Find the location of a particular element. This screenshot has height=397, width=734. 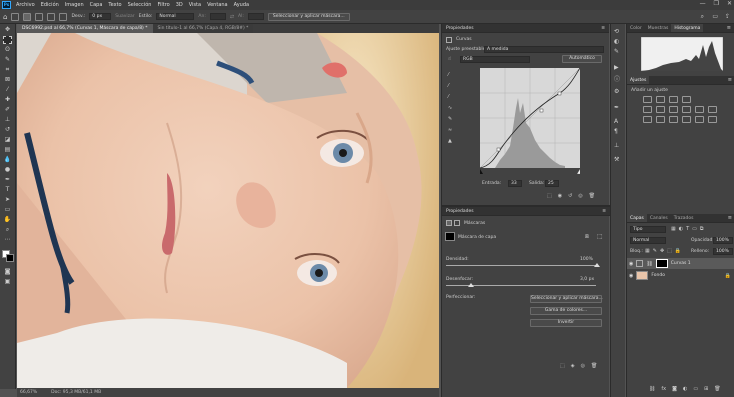

move-tool-icon: ✥ is located at coordinates (7, 30).